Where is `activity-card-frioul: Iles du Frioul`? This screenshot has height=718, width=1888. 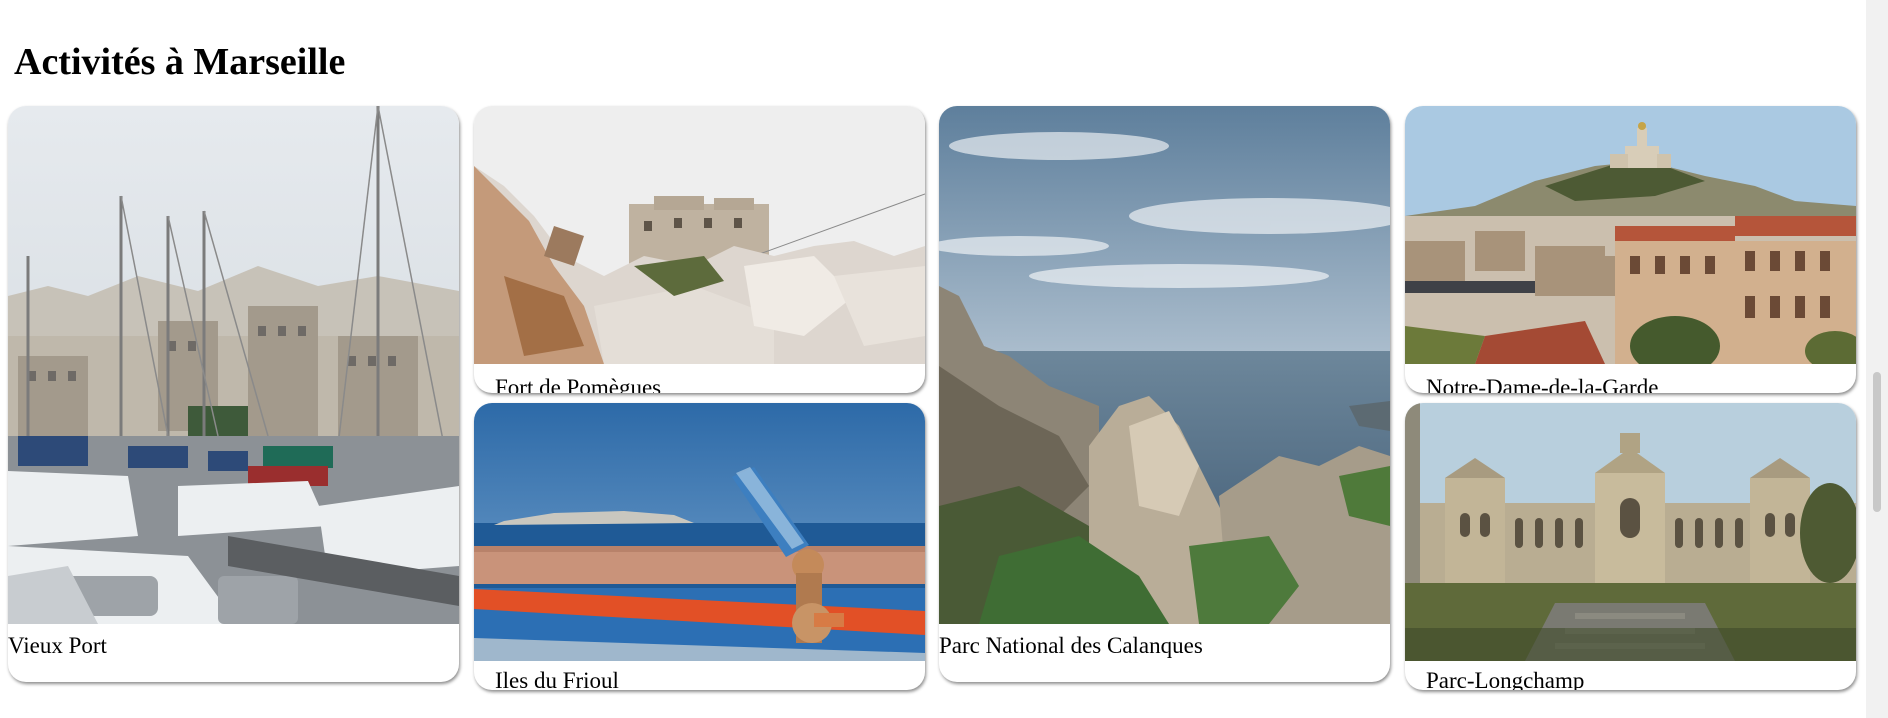 activity-card-frioul: Iles du Frioul is located at coordinates (699, 546).